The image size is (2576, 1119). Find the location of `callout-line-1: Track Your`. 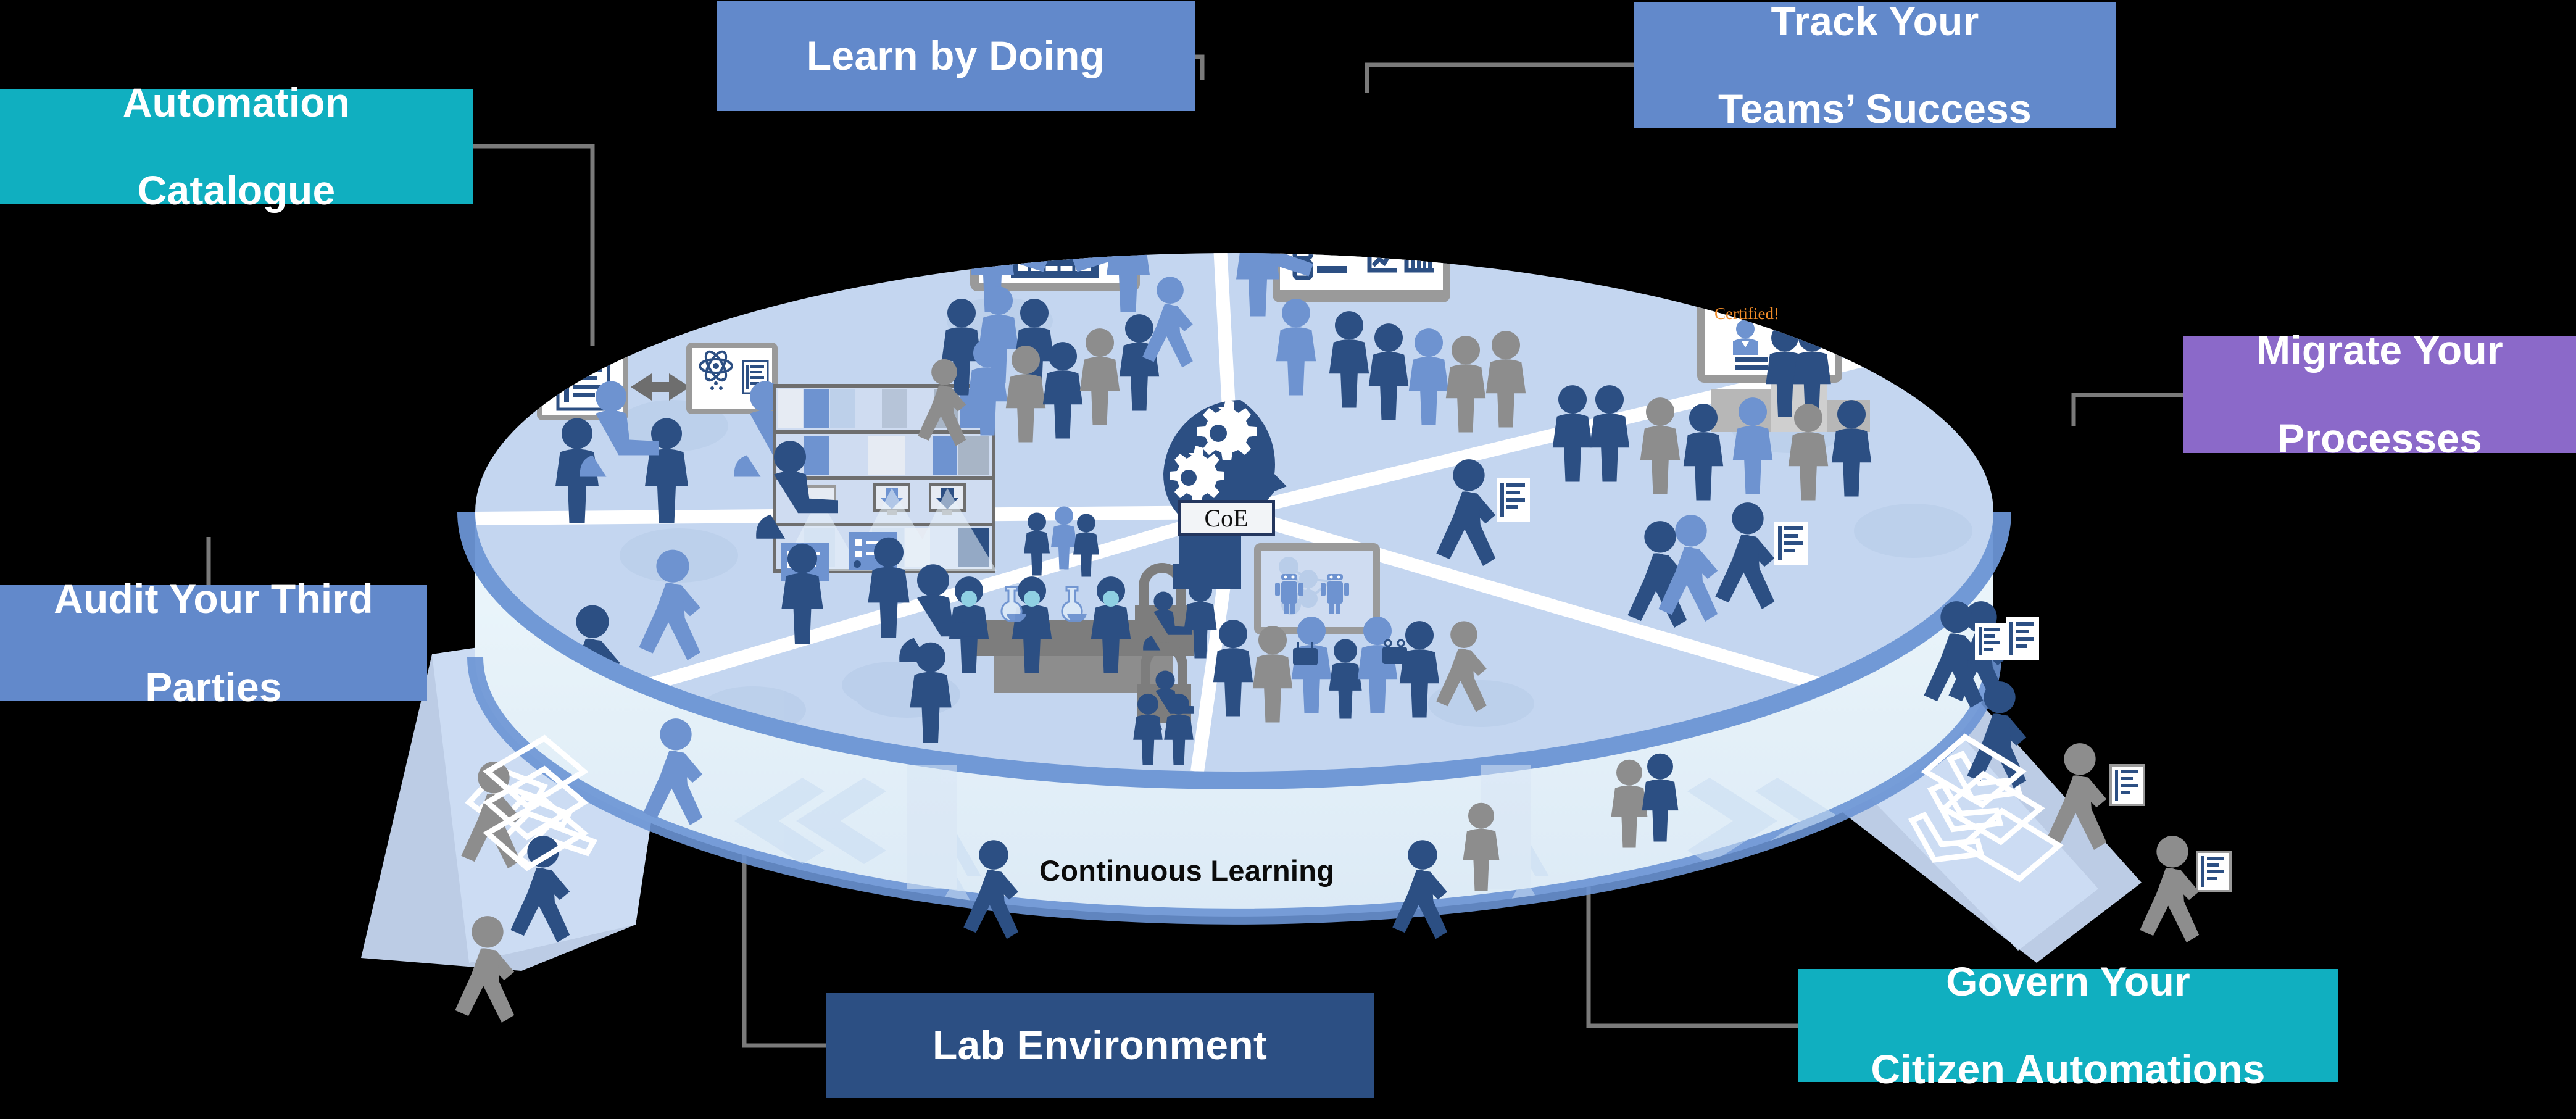

callout-line-1: Track Your is located at coordinates (1875, 22).